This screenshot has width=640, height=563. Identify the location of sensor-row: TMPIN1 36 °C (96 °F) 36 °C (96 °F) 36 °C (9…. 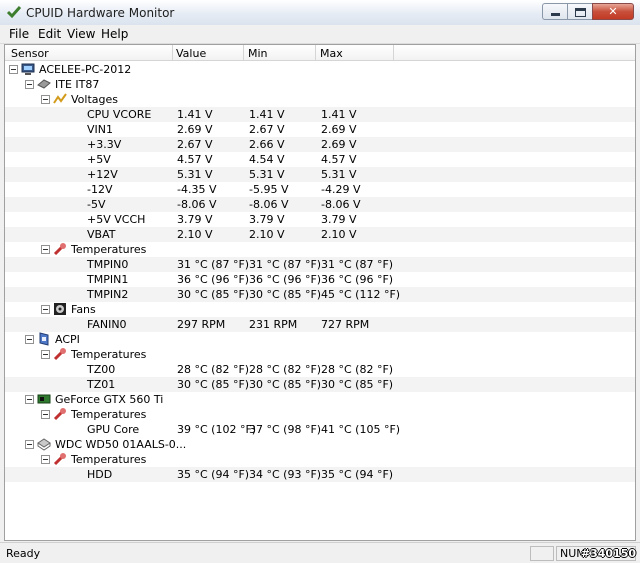
(320, 279).